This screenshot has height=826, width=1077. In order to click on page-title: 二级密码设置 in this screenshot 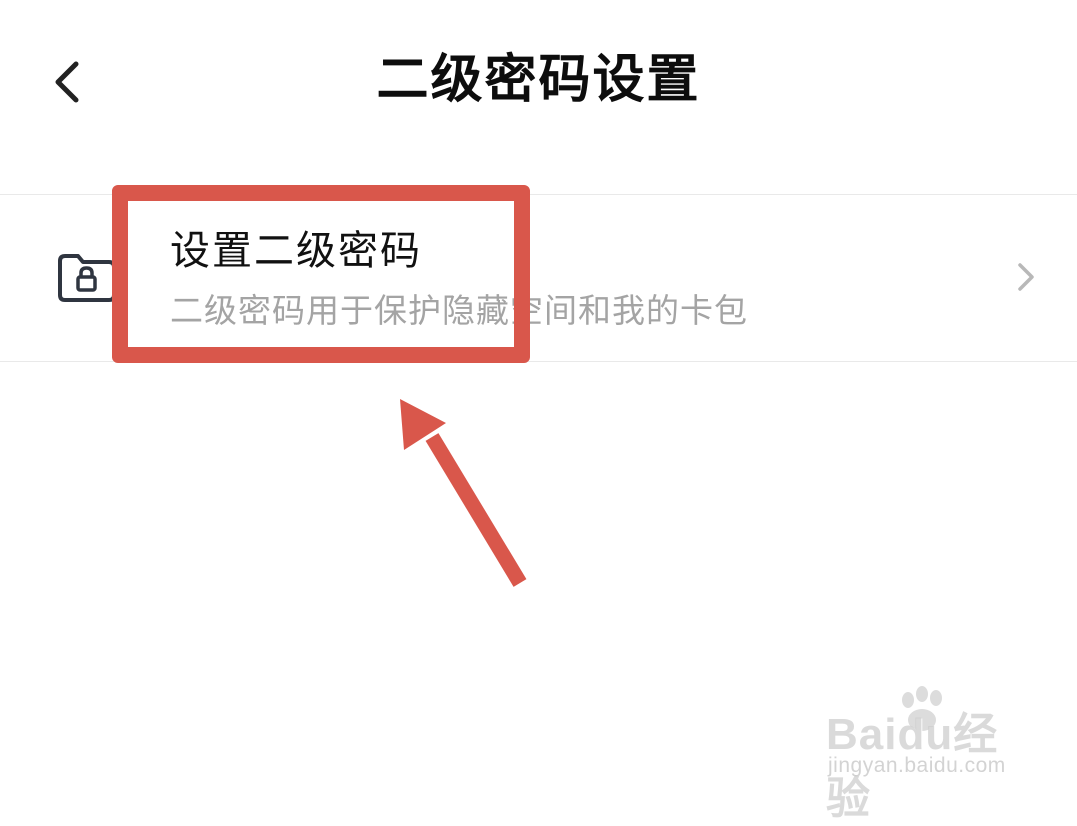, I will do `click(538, 80)`.